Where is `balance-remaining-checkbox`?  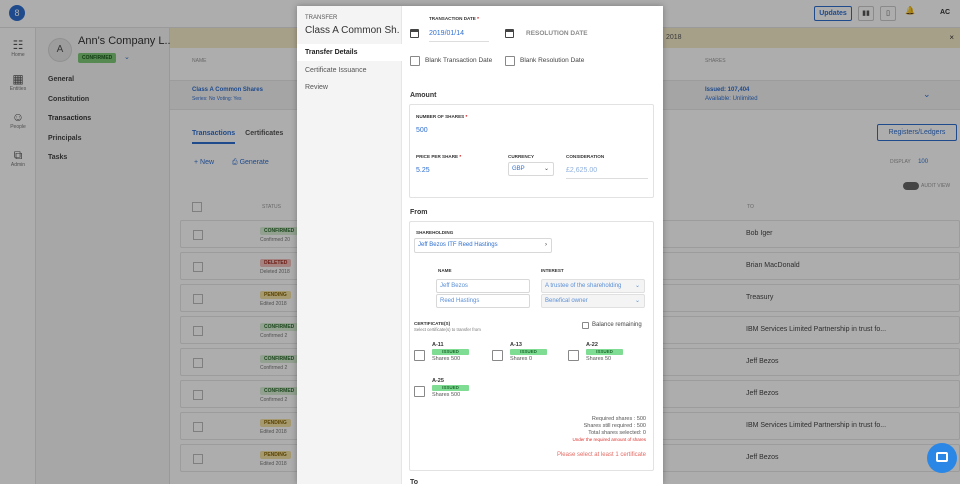
balance-remaining-checkbox is located at coordinates (585, 325).